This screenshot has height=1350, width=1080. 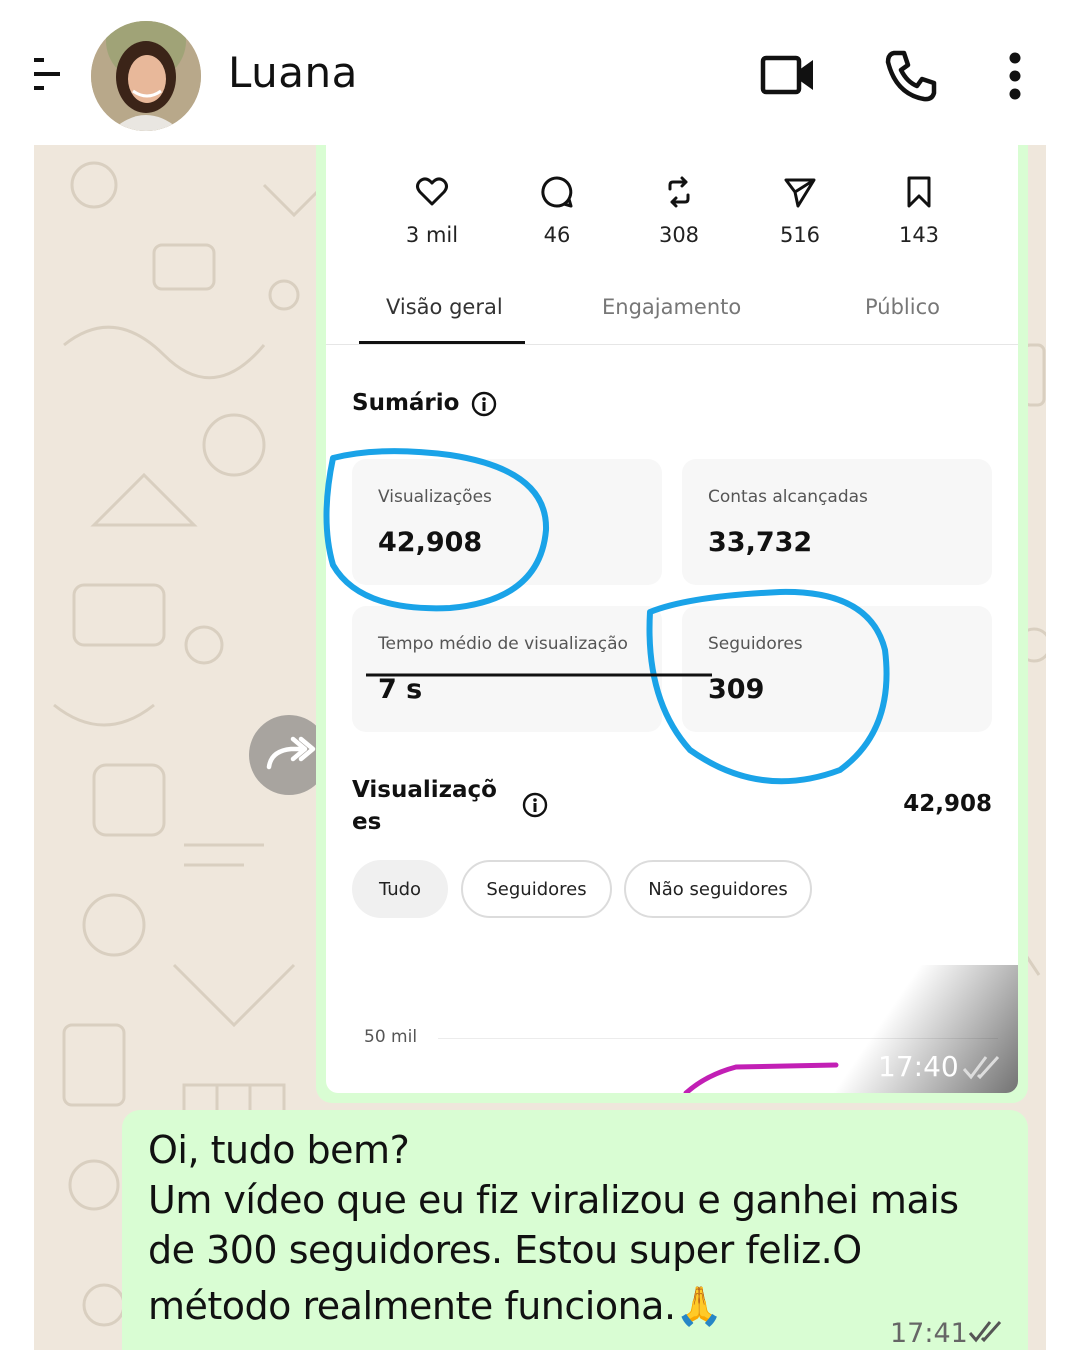 What do you see at coordinates (929, 1333) in the screenshot?
I see `message-timestamp: 17:41` at bounding box center [929, 1333].